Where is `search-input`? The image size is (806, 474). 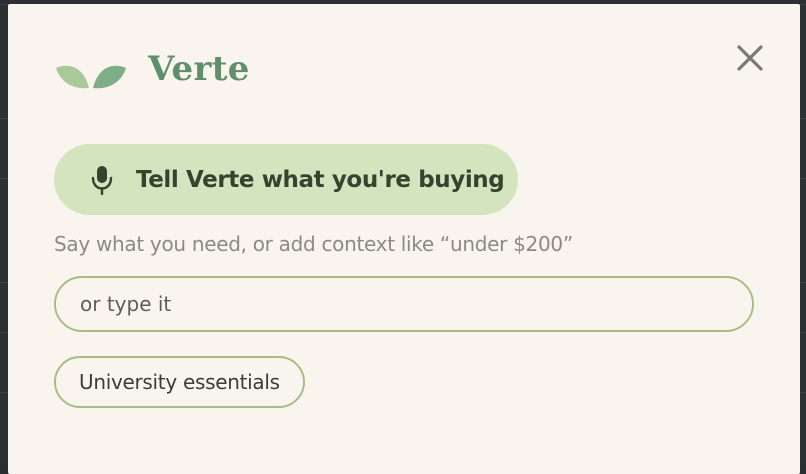
search-input is located at coordinates (404, 304).